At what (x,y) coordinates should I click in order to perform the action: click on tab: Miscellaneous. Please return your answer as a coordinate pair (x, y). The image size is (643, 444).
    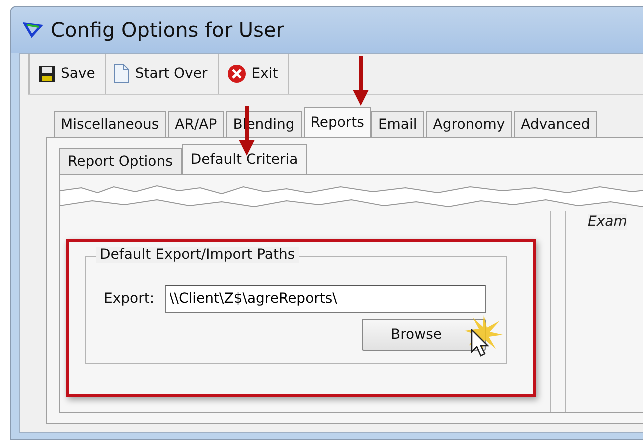
    Looking at the image, I should click on (110, 124).